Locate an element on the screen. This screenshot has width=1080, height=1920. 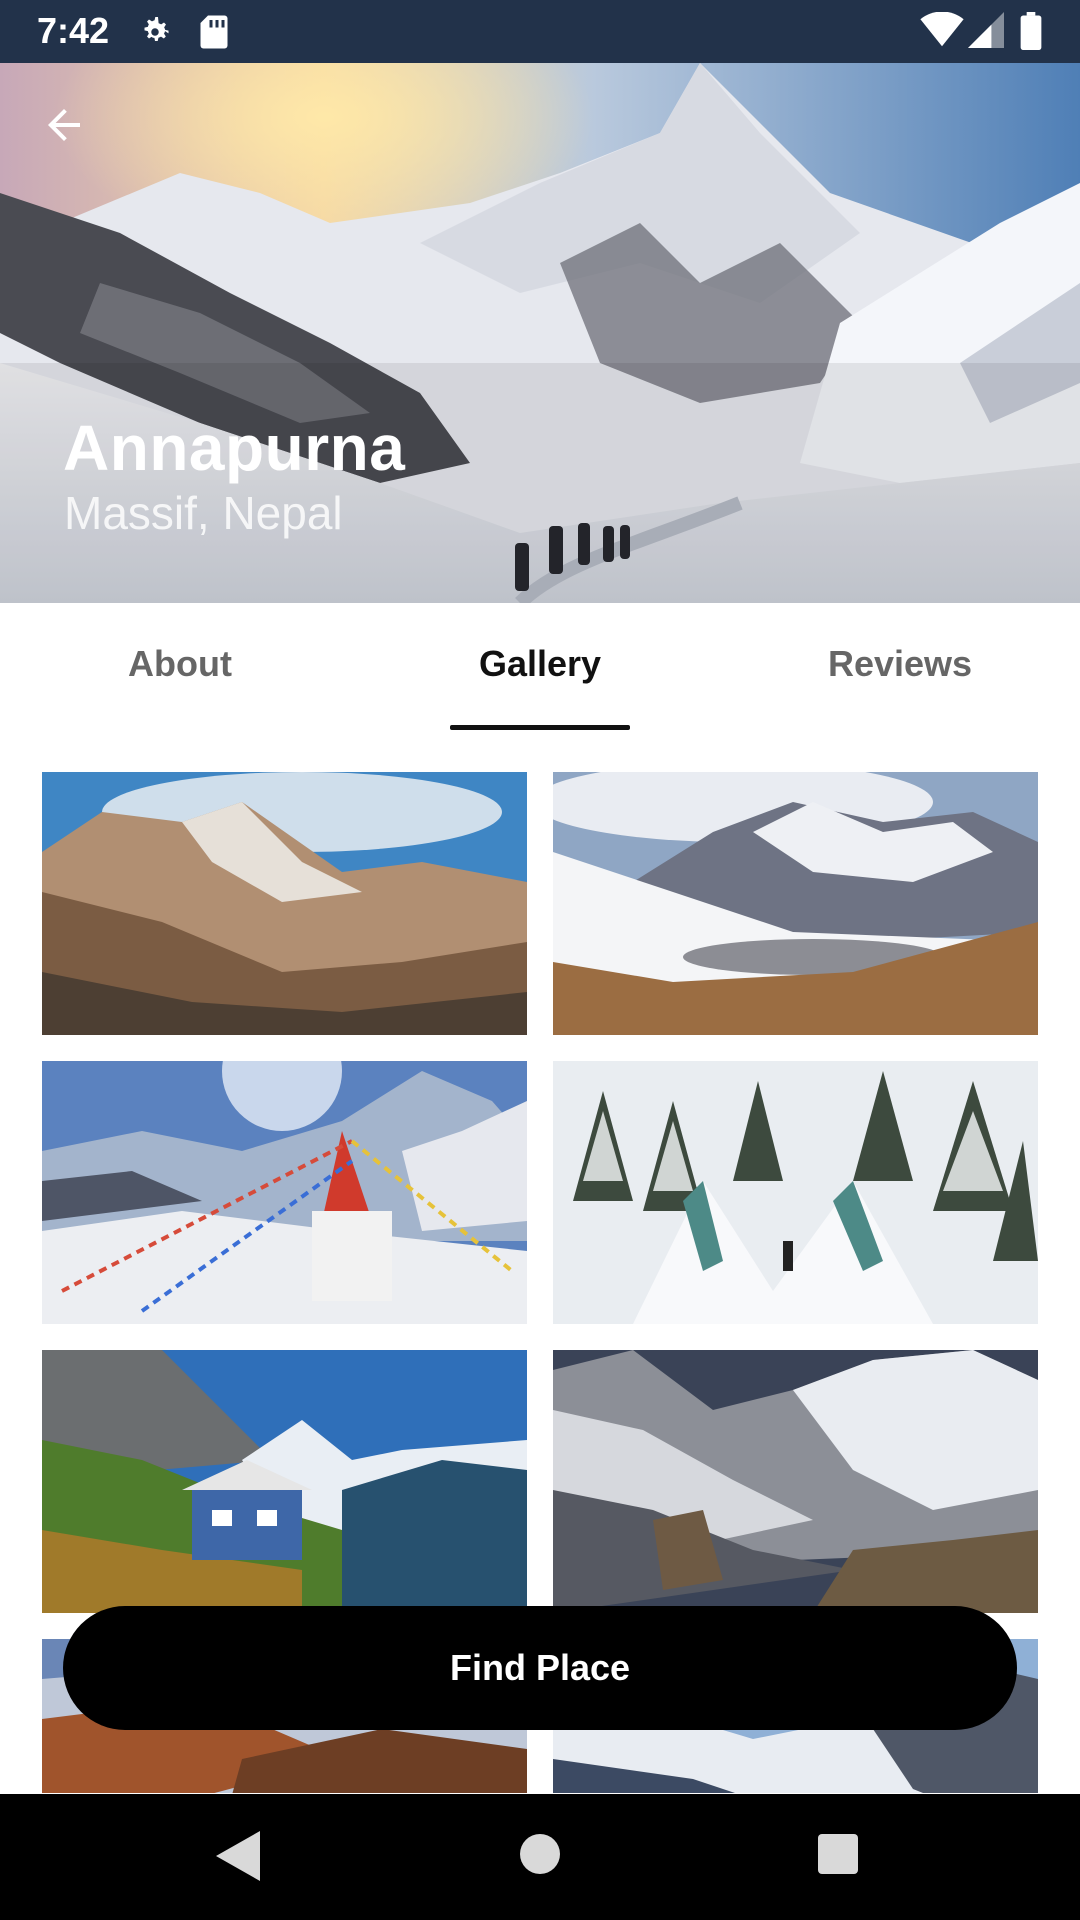
arrow-left-icon is located at coordinates (64, 125).